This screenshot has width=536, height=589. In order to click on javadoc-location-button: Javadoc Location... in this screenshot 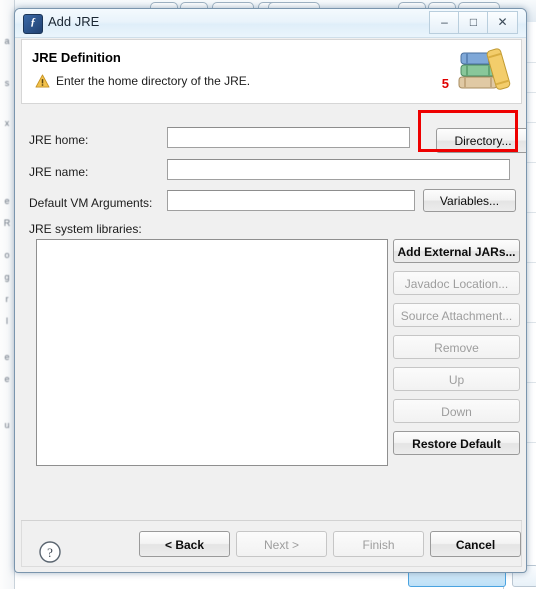, I will do `click(456, 283)`.